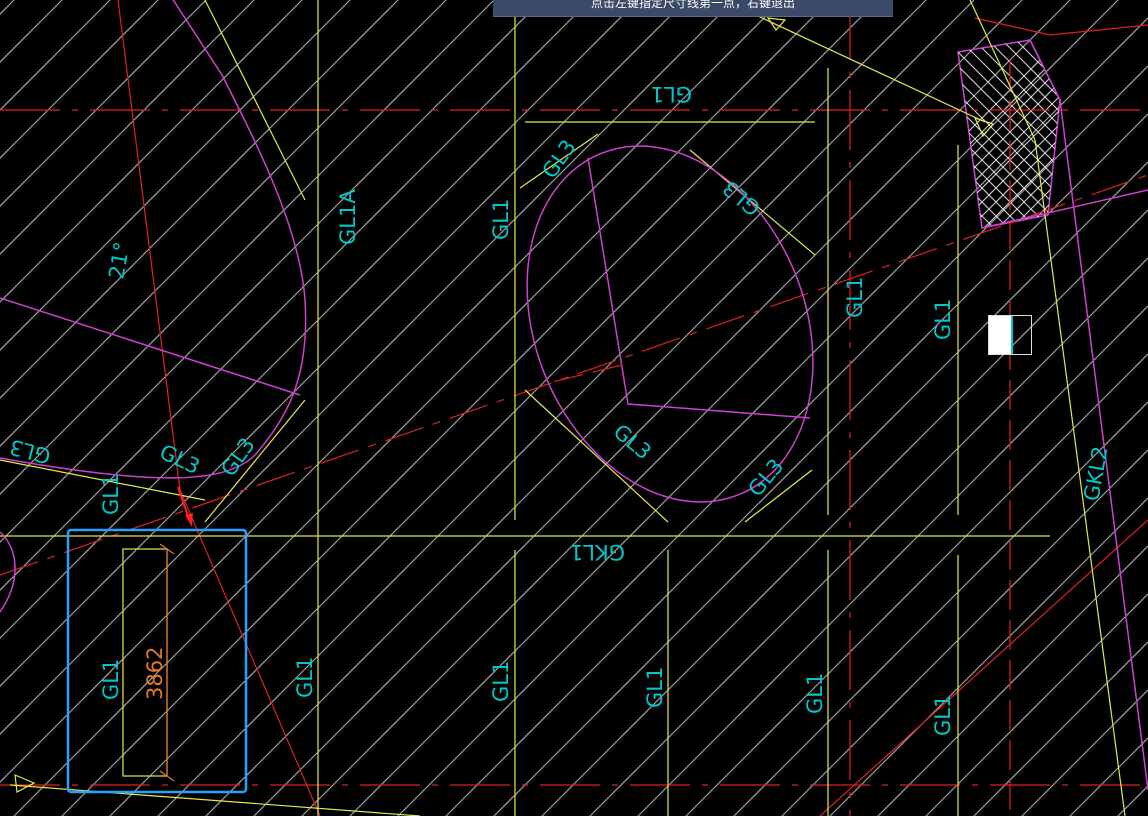  I want to click on label-gkl1: GKL1, so click(597, 552).